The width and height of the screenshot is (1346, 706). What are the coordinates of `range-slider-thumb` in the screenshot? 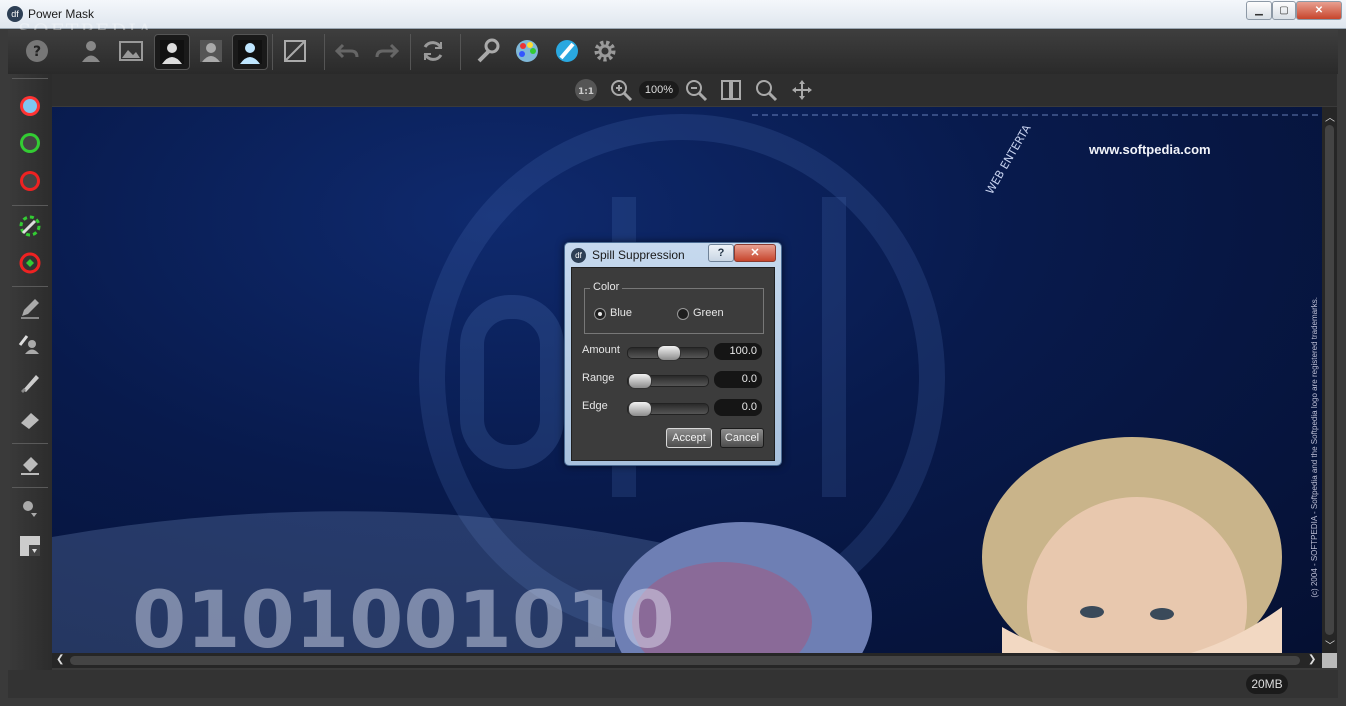 It's located at (640, 381).